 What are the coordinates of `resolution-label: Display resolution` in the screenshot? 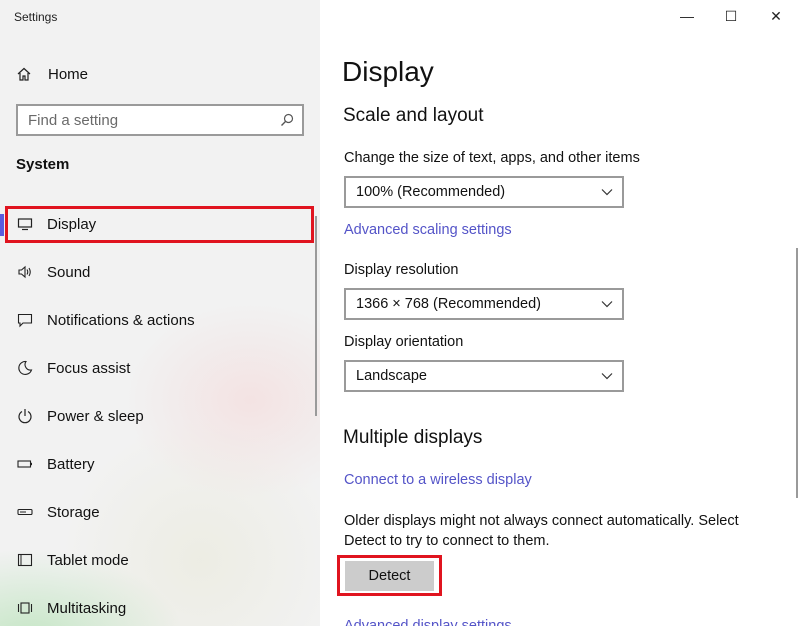 It's located at (401, 270).